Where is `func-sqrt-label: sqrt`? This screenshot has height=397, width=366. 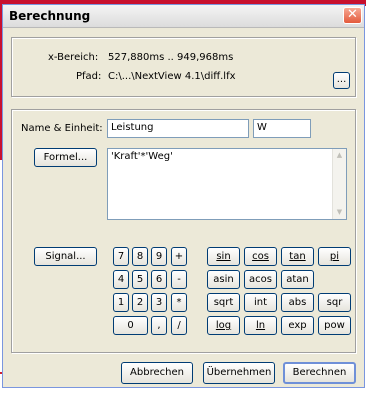
func-sqrt-label: sqrt is located at coordinates (223, 302).